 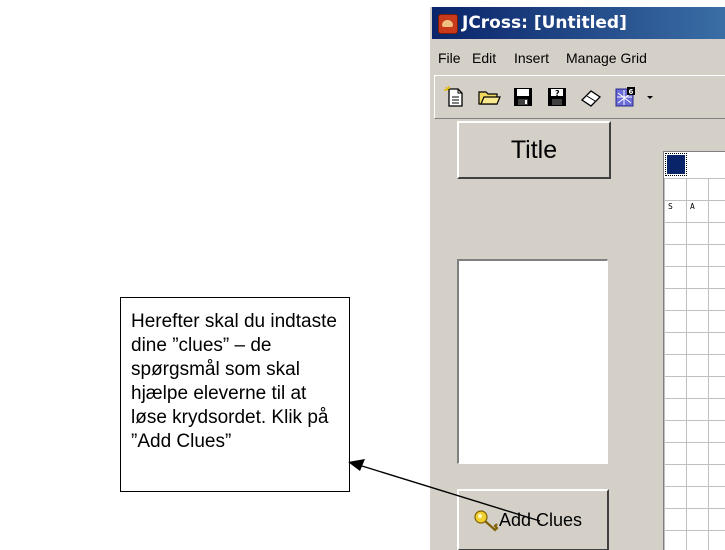 What do you see at coordinates (676, 164) in the screenshot?
I see `selected-cell` at bounding box center [676, 164].